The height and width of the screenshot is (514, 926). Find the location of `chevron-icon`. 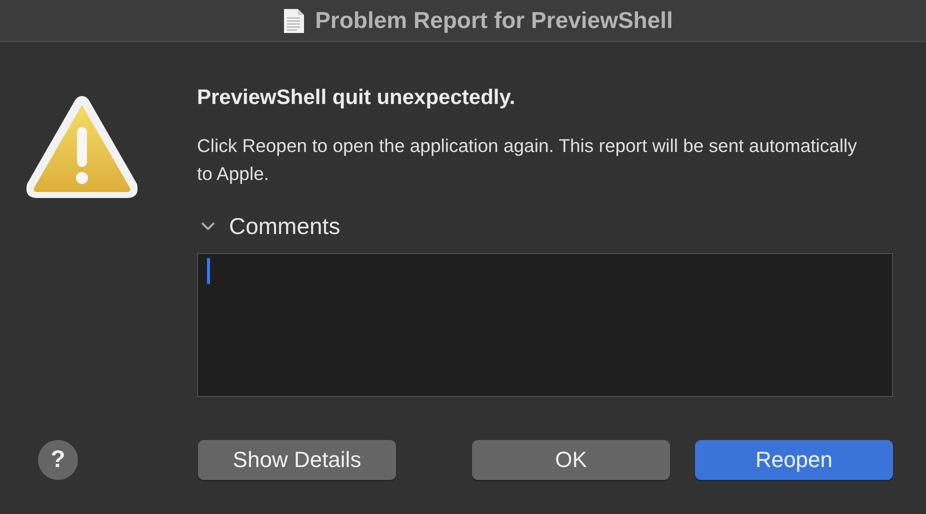

chevron-icon is located at coordinates (208, 226).